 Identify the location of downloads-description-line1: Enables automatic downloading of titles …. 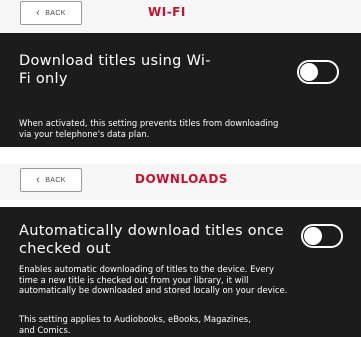
(146, 269).